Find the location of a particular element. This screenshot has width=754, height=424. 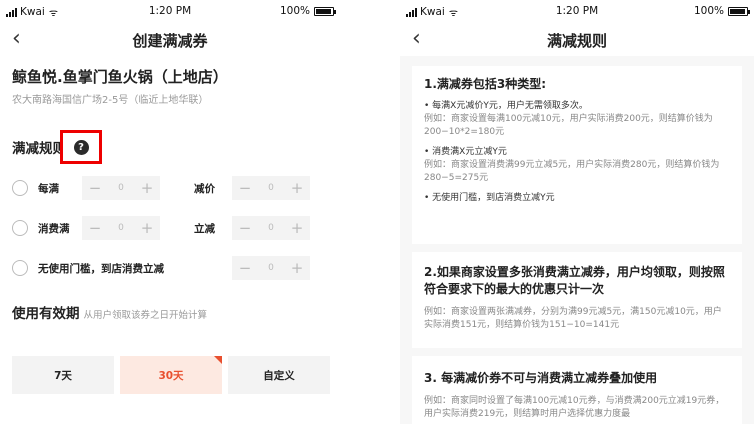

validity-options: 7天 30天 自定义 is located at coordinates (171, 375).